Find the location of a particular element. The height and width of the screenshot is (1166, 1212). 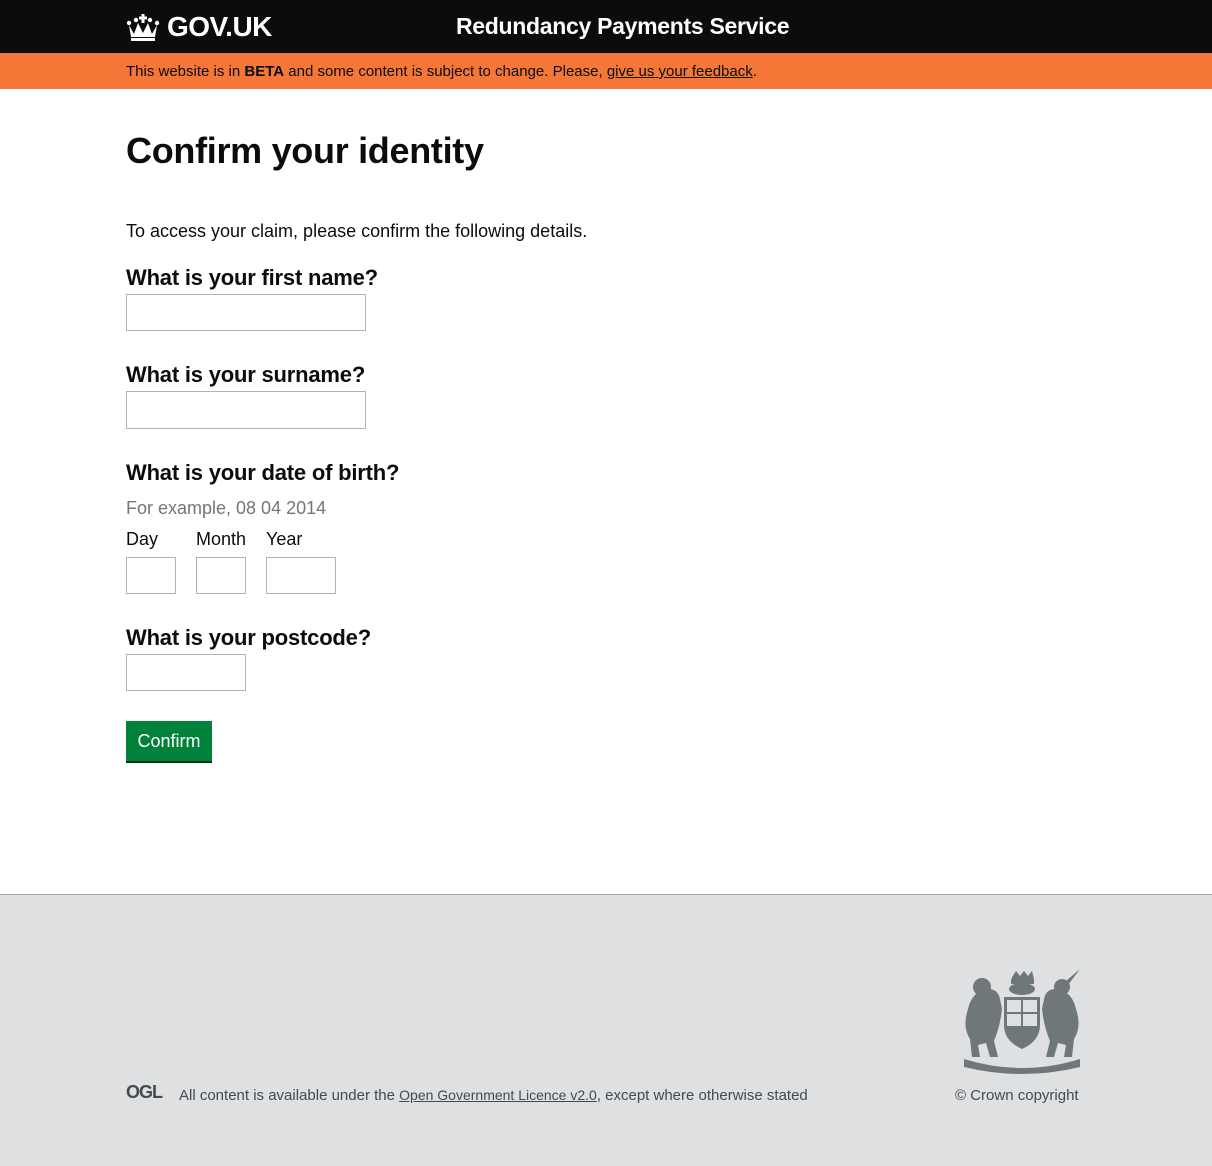

first-name-label: What is your first name? is located at coordinates (252, 277).